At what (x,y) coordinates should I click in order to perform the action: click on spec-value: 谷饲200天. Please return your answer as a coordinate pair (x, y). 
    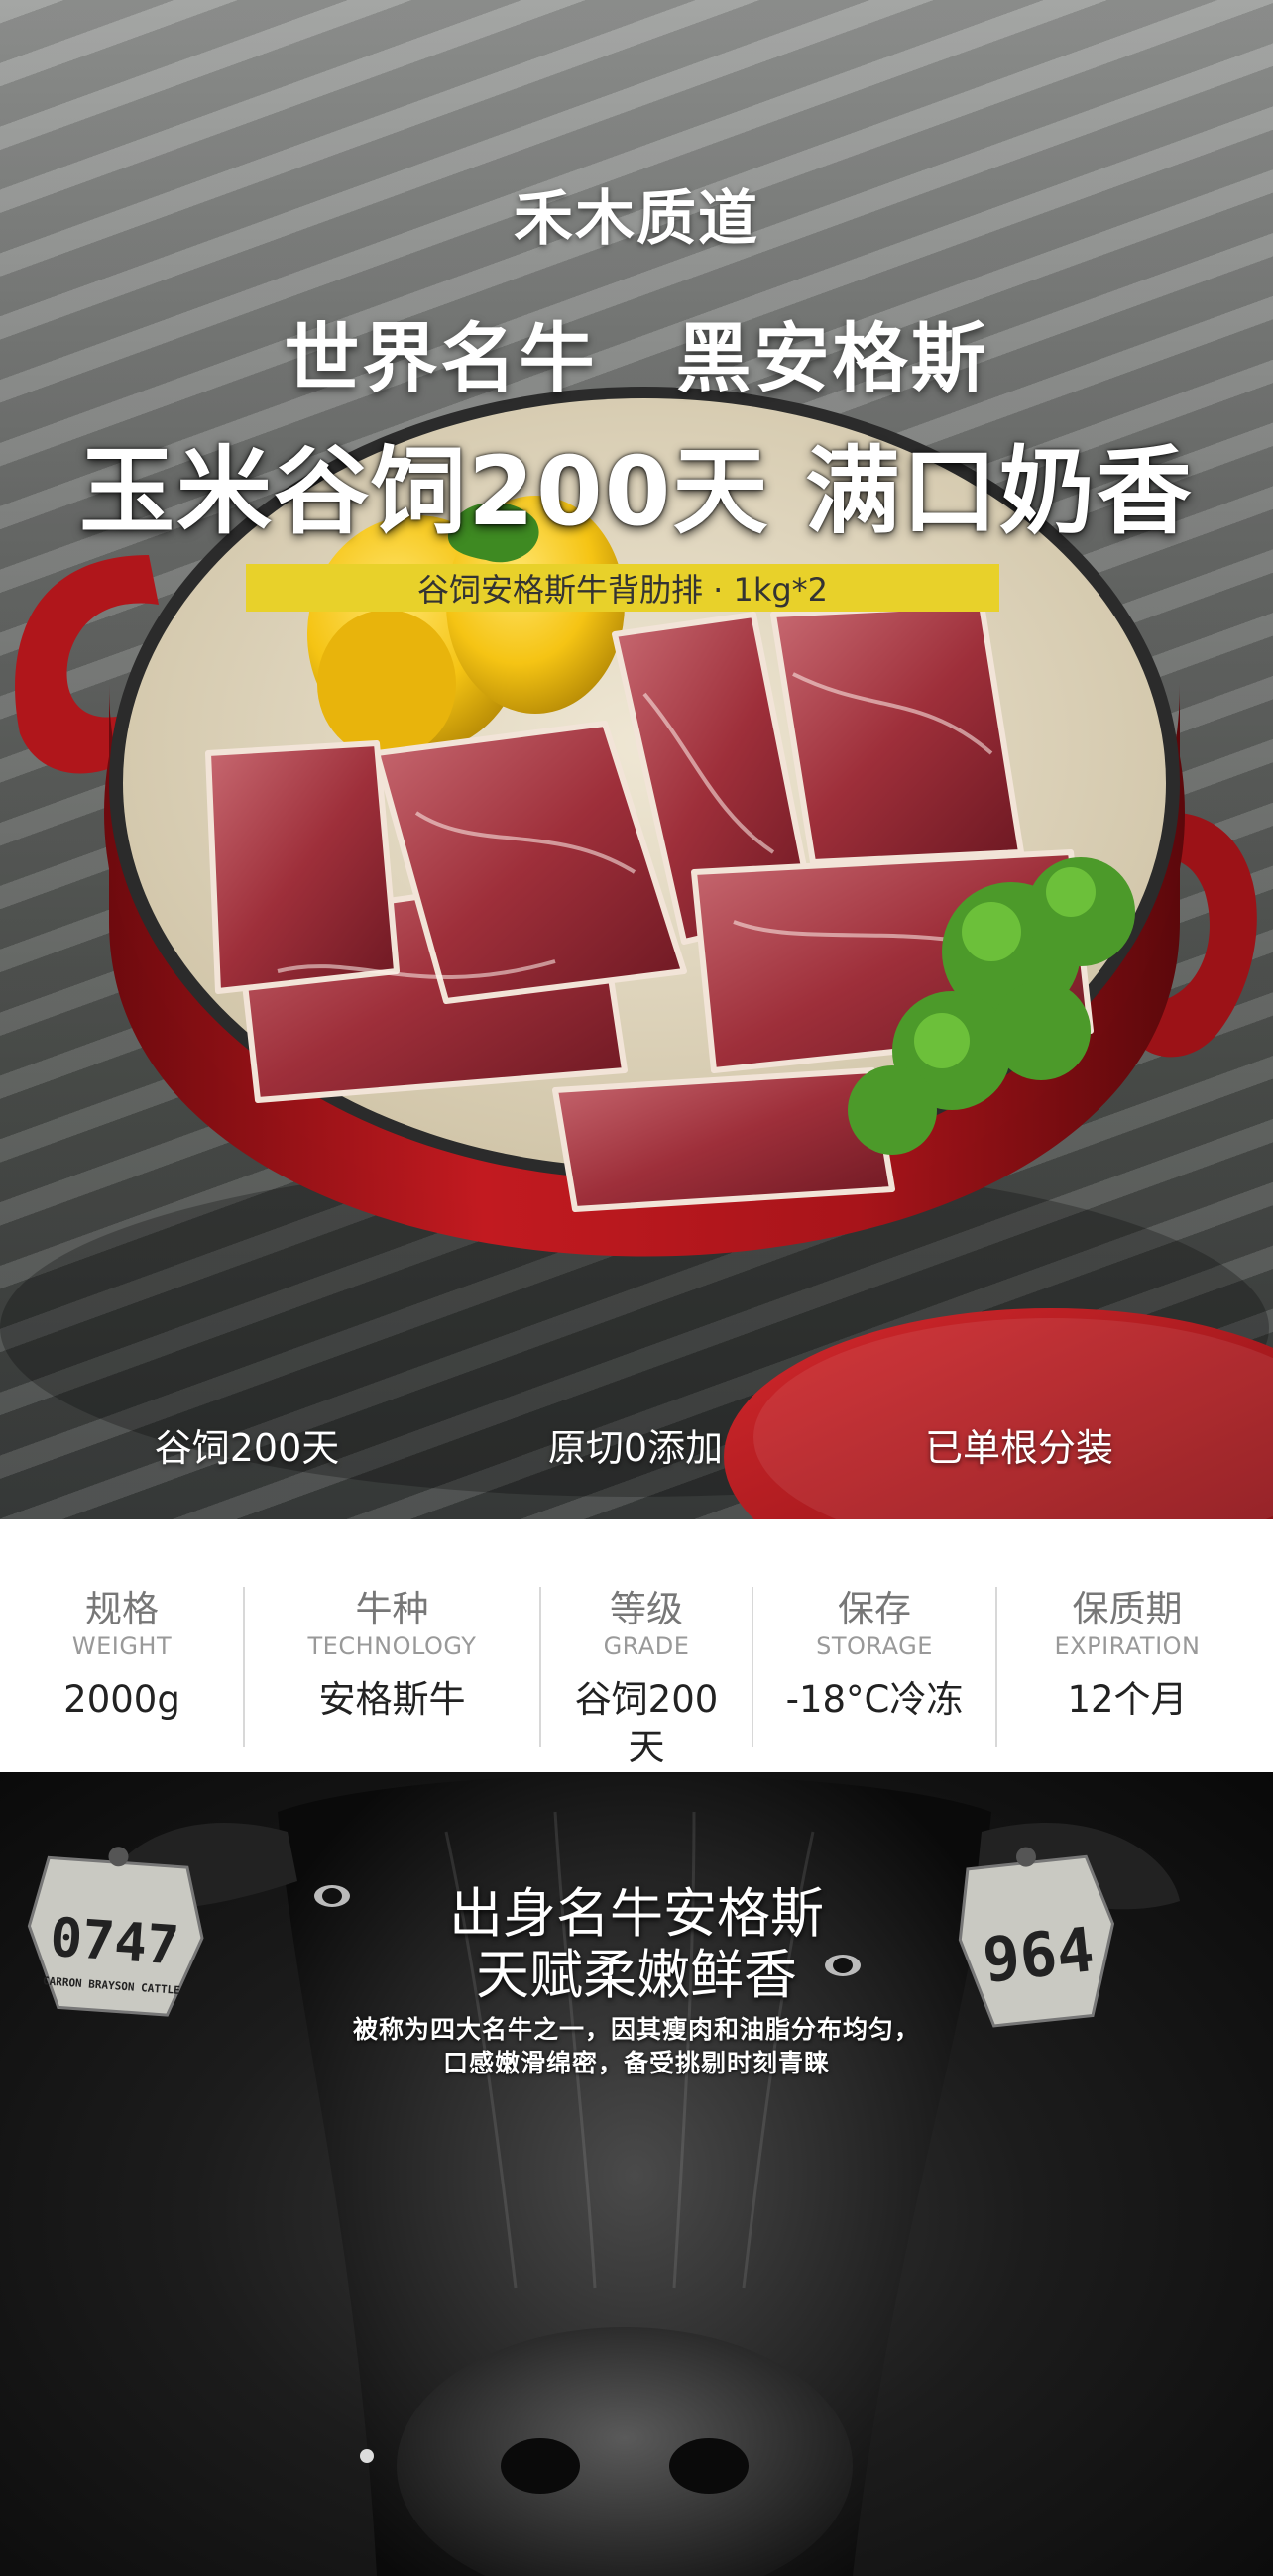
    Looking at the image, I should click on (646, 1723).